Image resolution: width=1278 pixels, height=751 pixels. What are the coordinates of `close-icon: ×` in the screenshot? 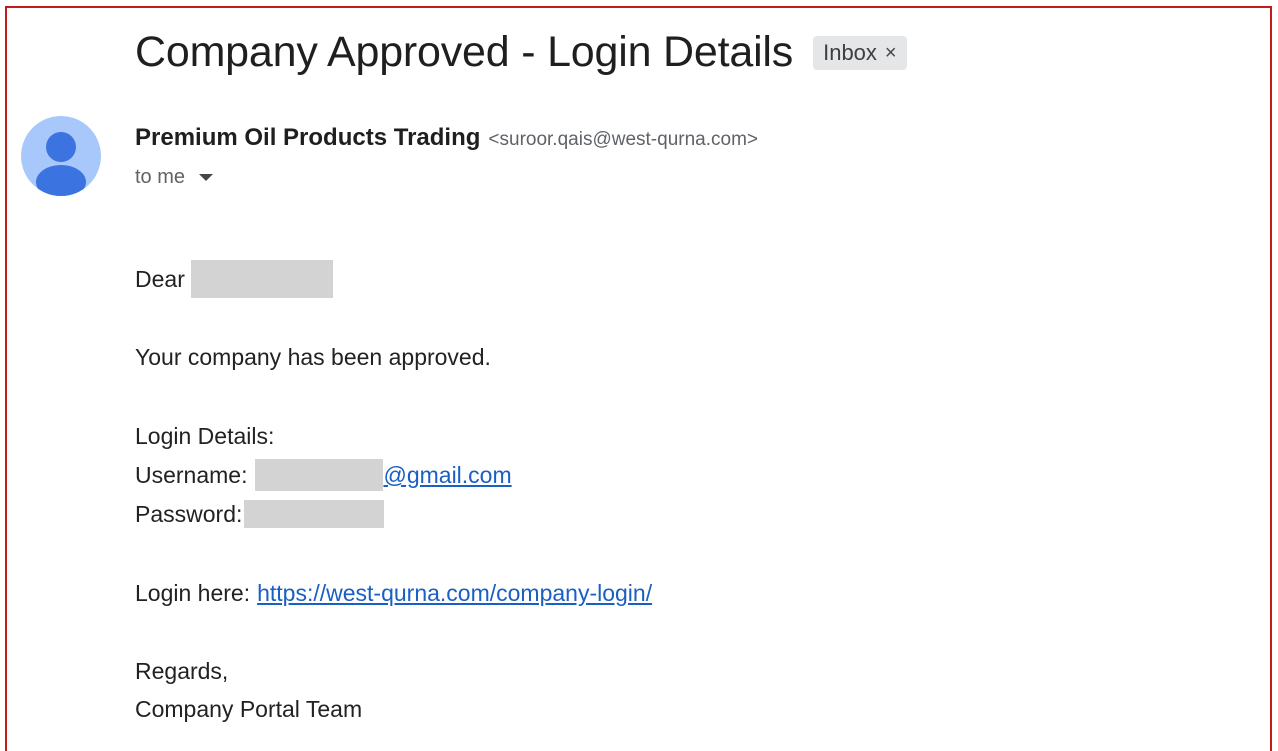 It's located at (891, 53).